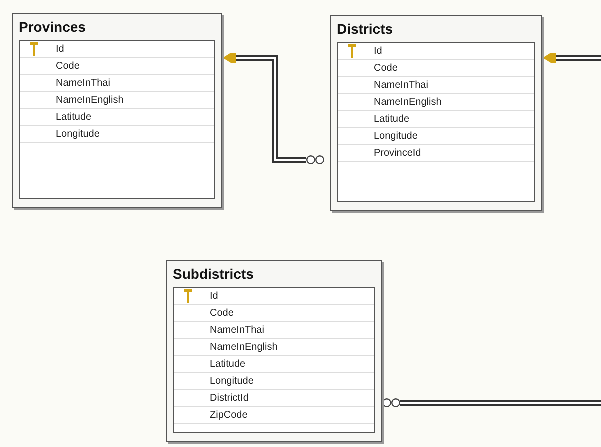 The height and width of the screenshot is (447, 601). Describe the element at coordinates (214, 274) in the screenshot. I see `table-title: Subdistricts` at that location.